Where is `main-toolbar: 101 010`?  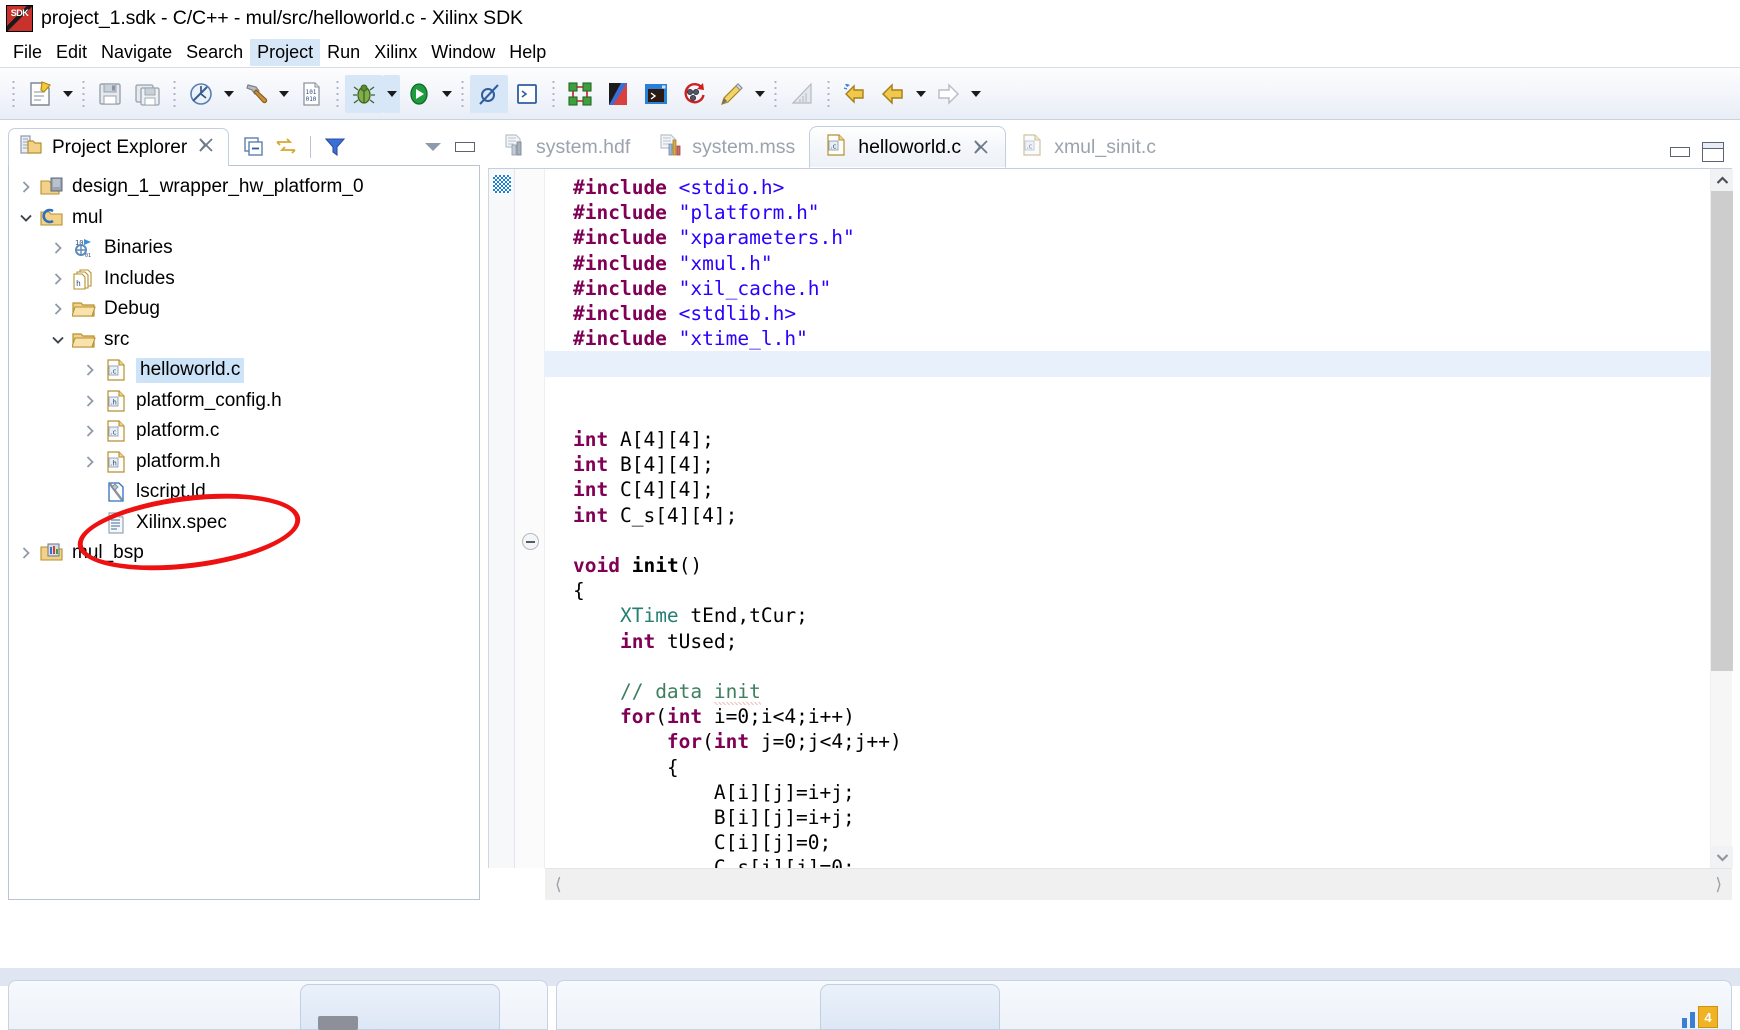 main-toolbar: 101 010 is located at coordinates (870, 94).